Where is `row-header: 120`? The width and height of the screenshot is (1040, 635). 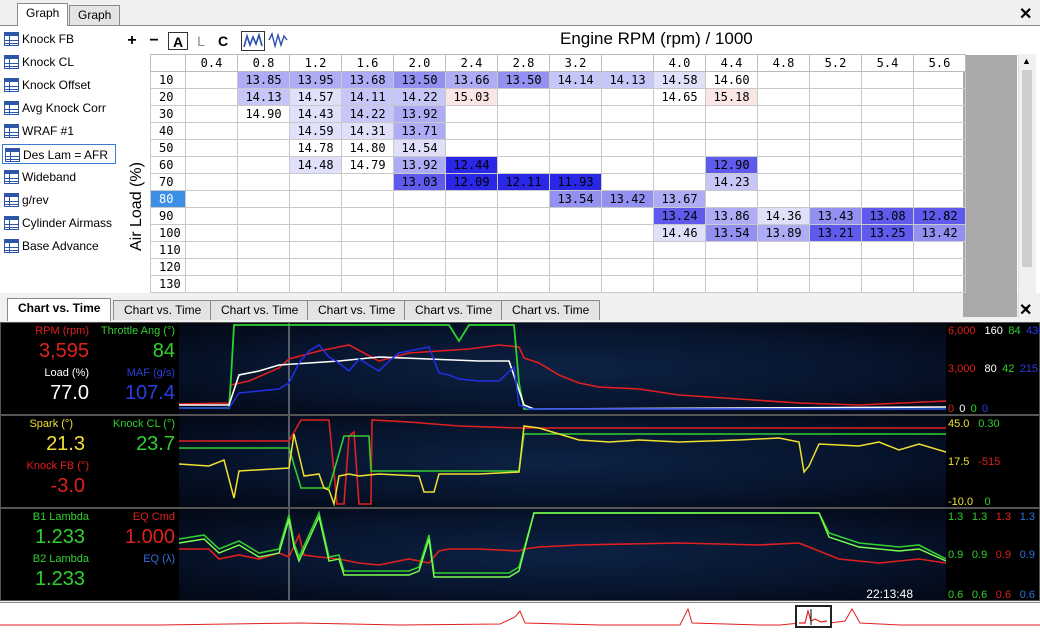
row-header: 120 is located at coordinates (168, 267).